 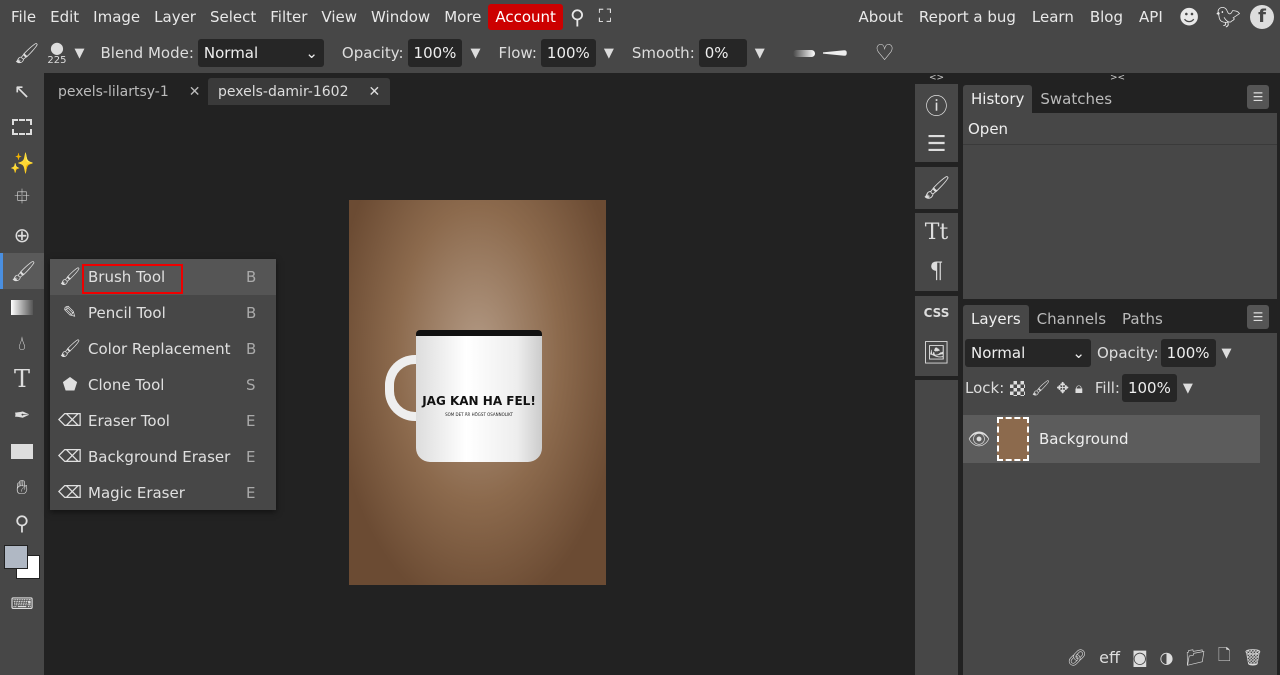 I want to click on move-tool-icon: ↖, so click(x=22, y=91).